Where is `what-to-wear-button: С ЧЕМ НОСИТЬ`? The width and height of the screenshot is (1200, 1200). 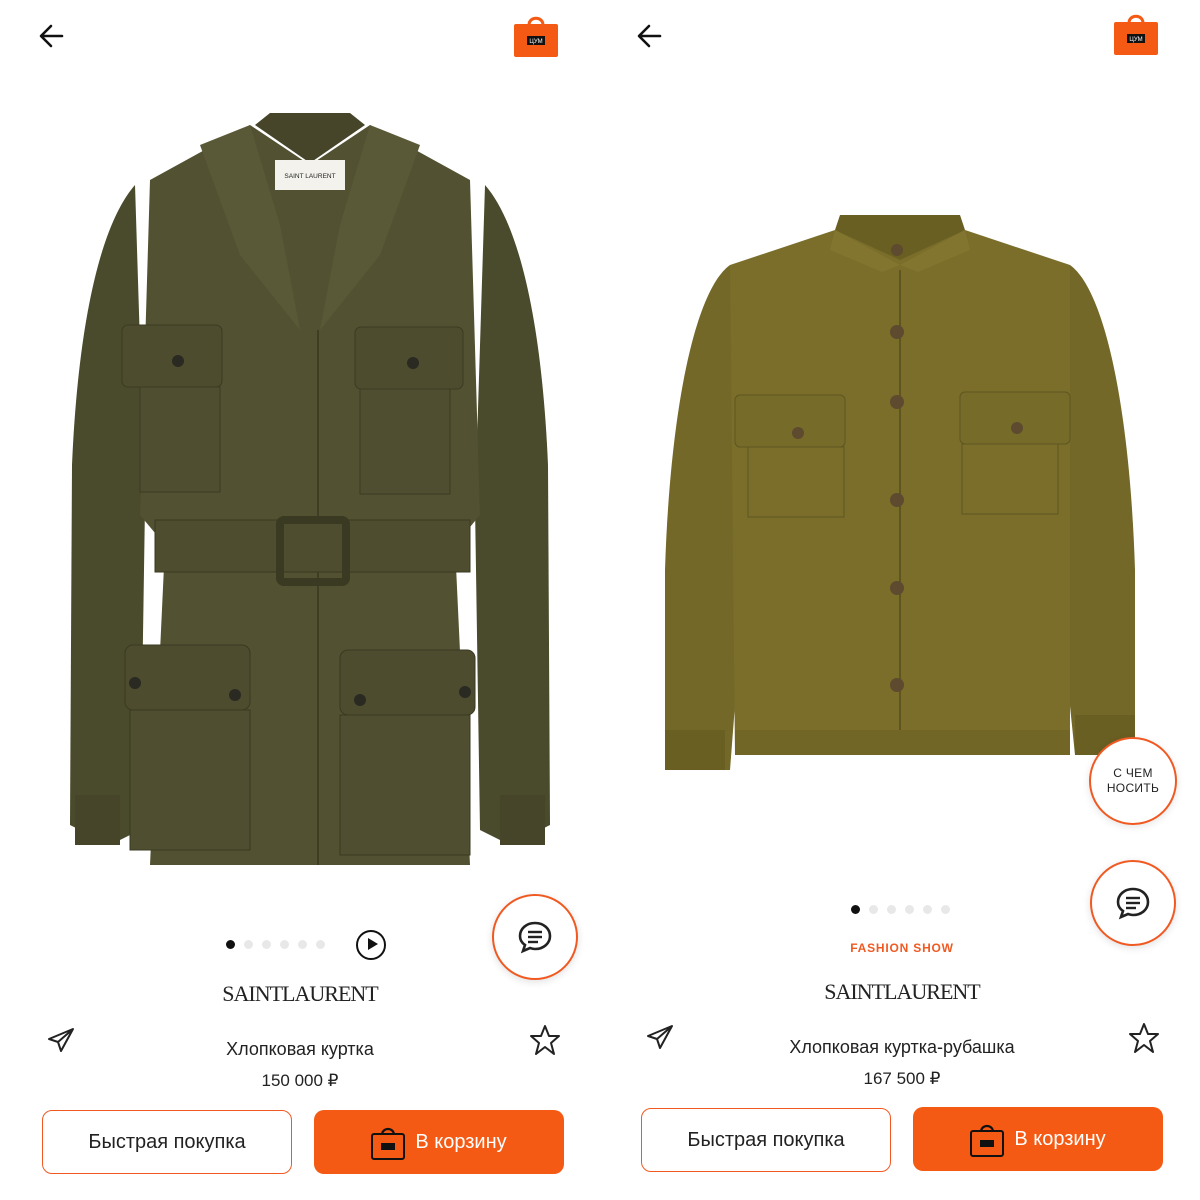 what-to-wear-button: С ЧЕМ НОСИТЬ is located at coordinates (1133, 781).